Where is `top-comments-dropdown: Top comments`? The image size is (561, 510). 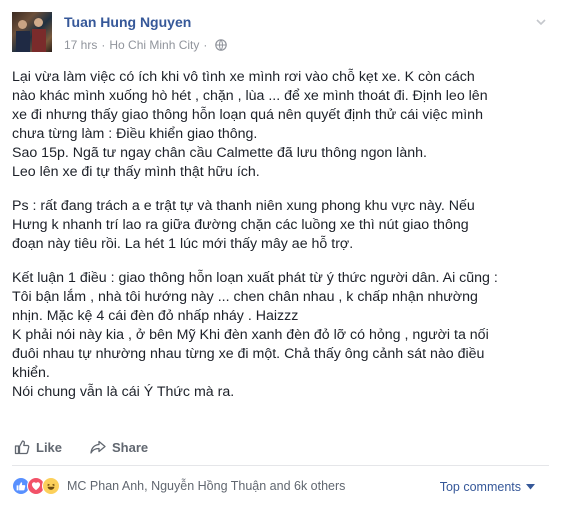 top-comments-dropdown: Top comments is located at coordinates (487, 487).